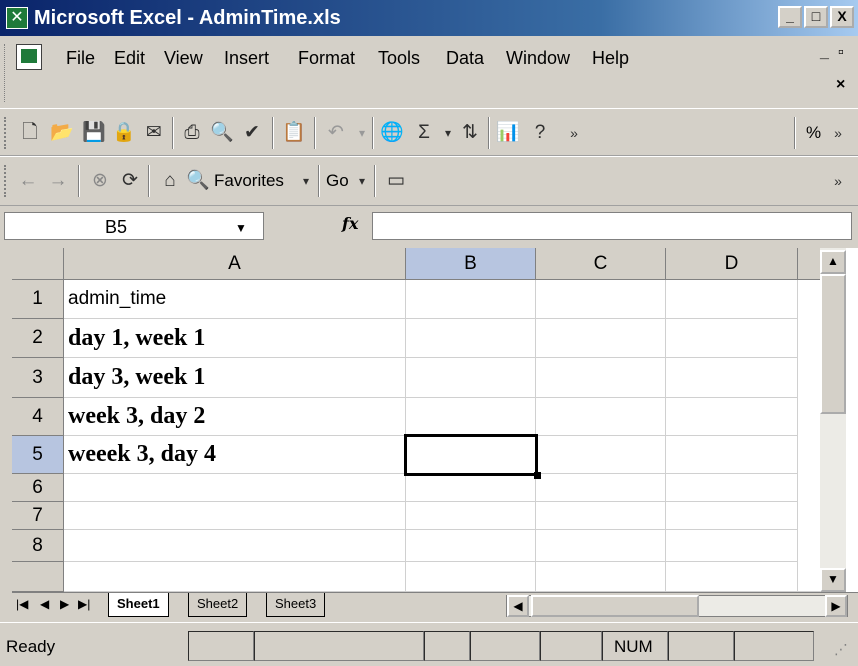 Image resolution: width=858 pixels, height=666 pixels. Describe the element at coordinates (134, 226) in the screenshot. I see `name-box: B5 ▼` at that location.